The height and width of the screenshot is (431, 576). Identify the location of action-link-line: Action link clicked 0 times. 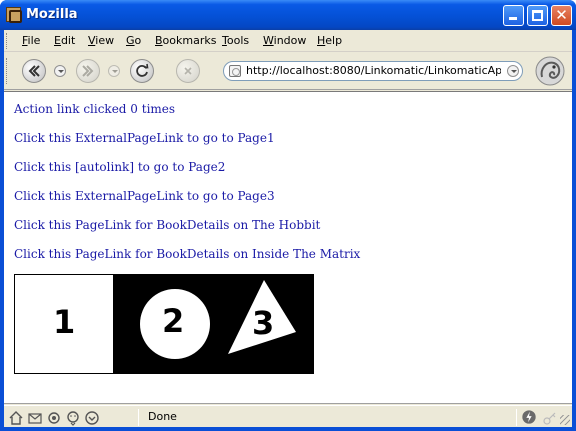
(95, 109).